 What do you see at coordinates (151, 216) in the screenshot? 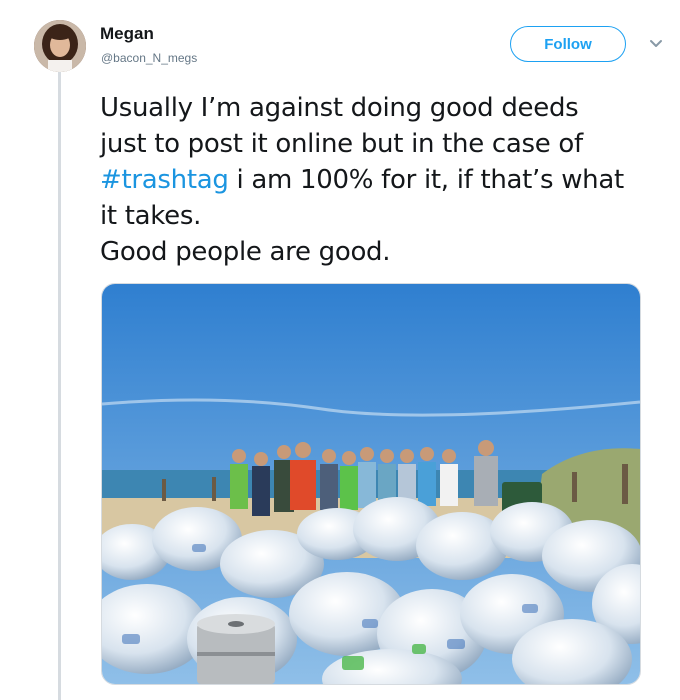
I see `tweet-line: it takes.` at bounding box center [151, 216].